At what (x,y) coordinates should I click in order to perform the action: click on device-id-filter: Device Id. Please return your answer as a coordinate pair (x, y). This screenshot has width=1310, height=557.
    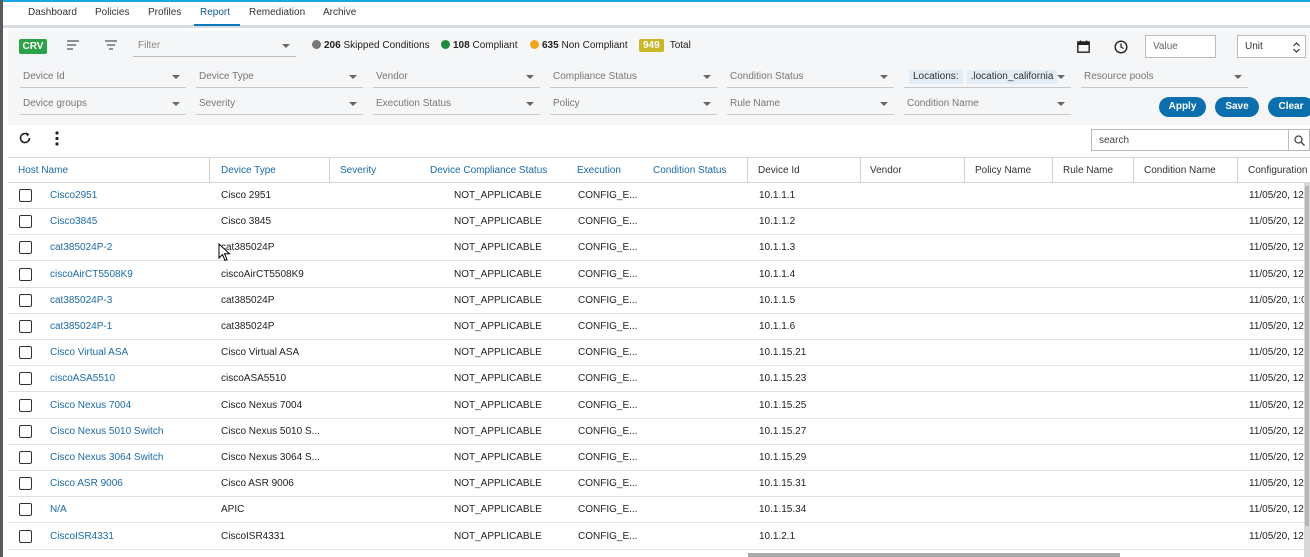
    Looking at the image, I should click on (103, 77).